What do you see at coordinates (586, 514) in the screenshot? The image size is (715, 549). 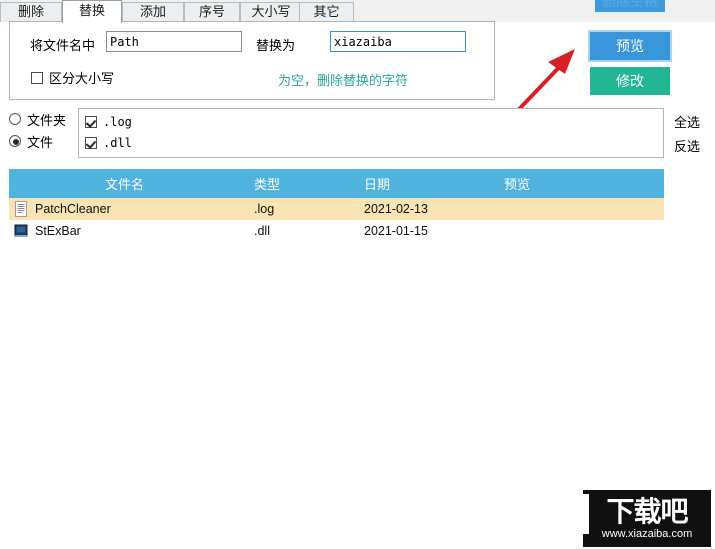 I see `watermark-accent-bar` at bounding box center [586, 514].